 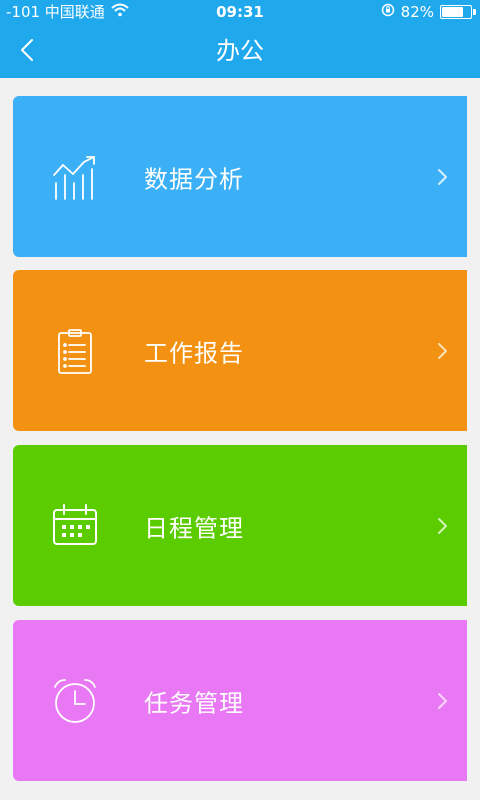 I want to click on header: -101 中国联通 09:31 82% 办公, so click(x=240, y=39).